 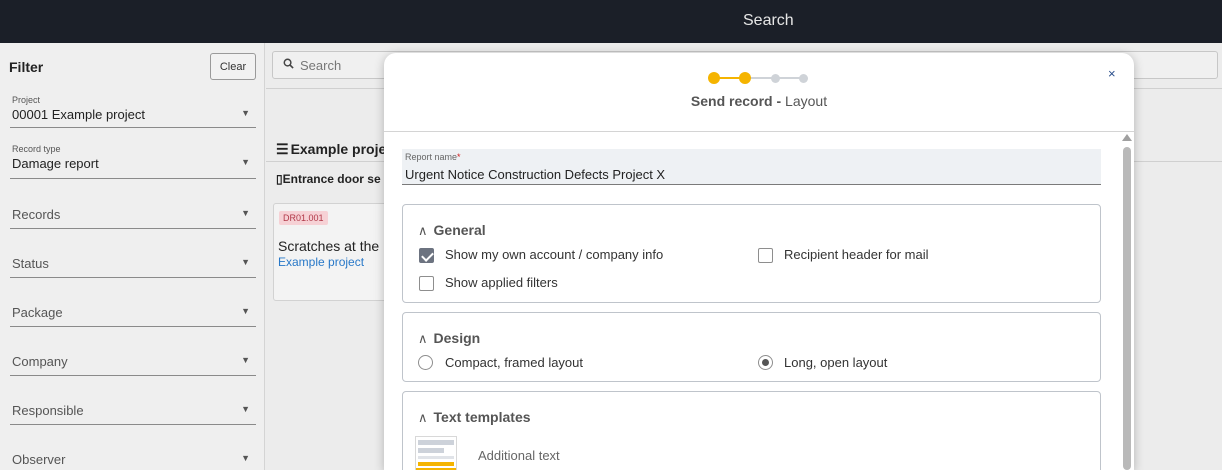 What do you see at coordinates (329, 246) in the screenshot?
I see `record-title: Scratches at the` at bounding box center [329, 246].